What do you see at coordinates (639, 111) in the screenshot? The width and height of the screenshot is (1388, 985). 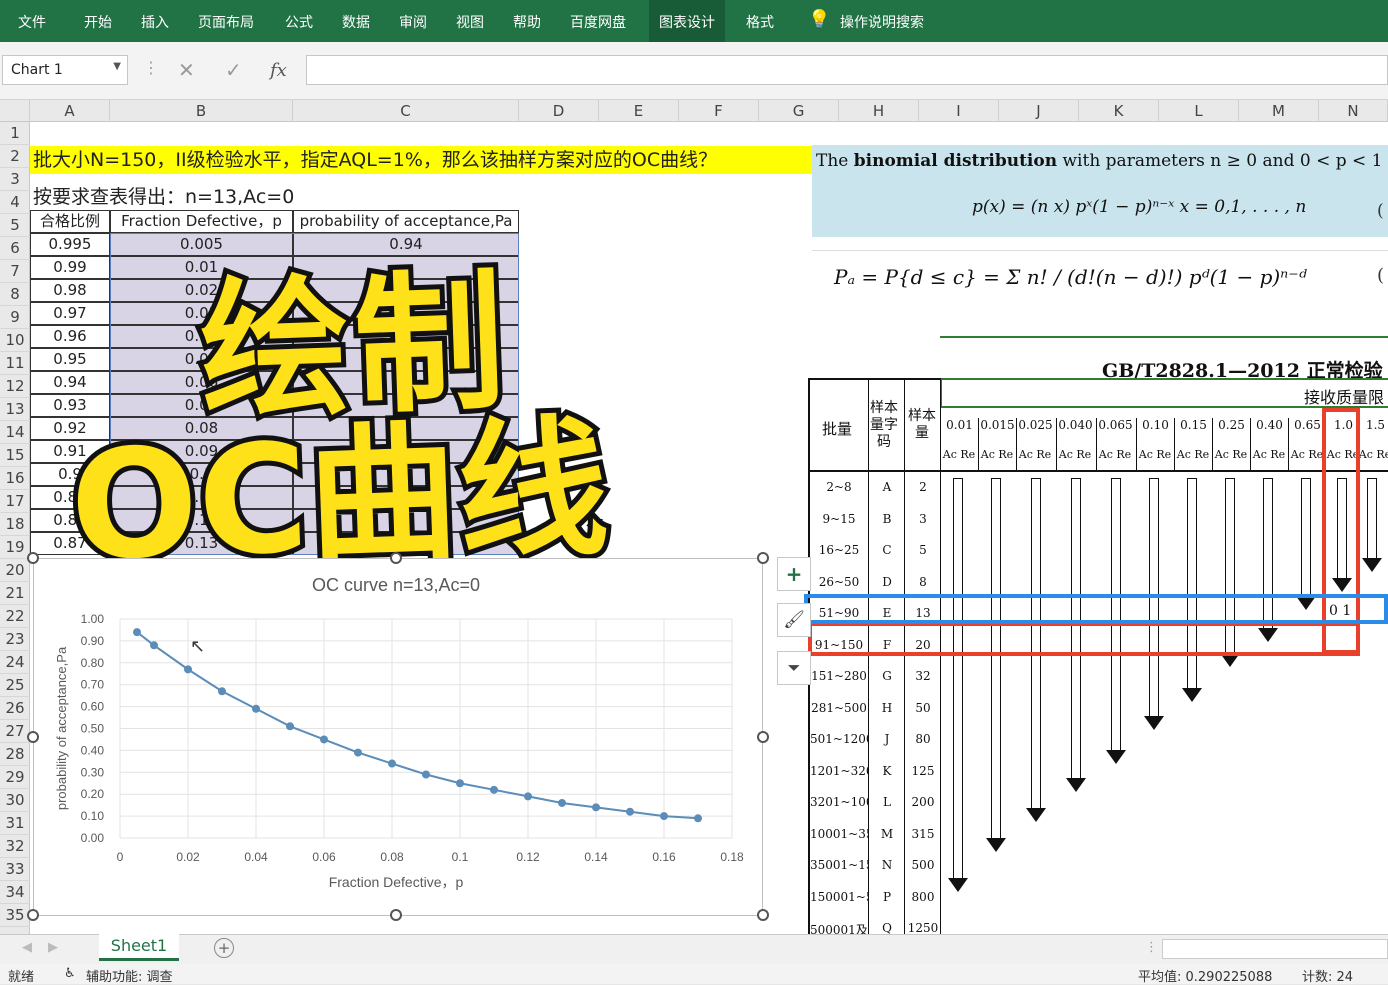 I see `col-header-e: E` at bounding box center [639, 111].